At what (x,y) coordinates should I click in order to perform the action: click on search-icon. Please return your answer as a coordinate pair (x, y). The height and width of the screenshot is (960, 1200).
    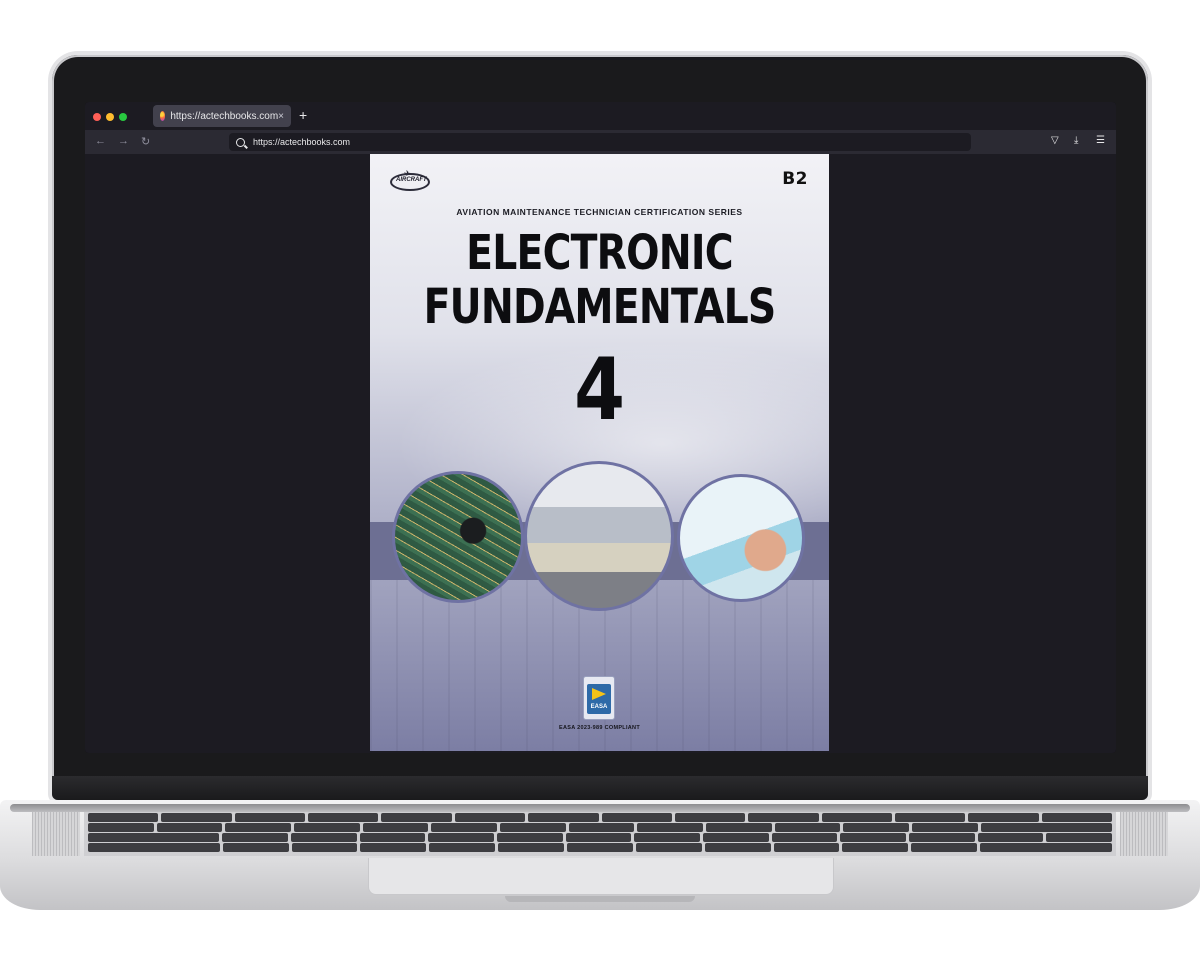
    Looking at the image, I should click on (240, 142).